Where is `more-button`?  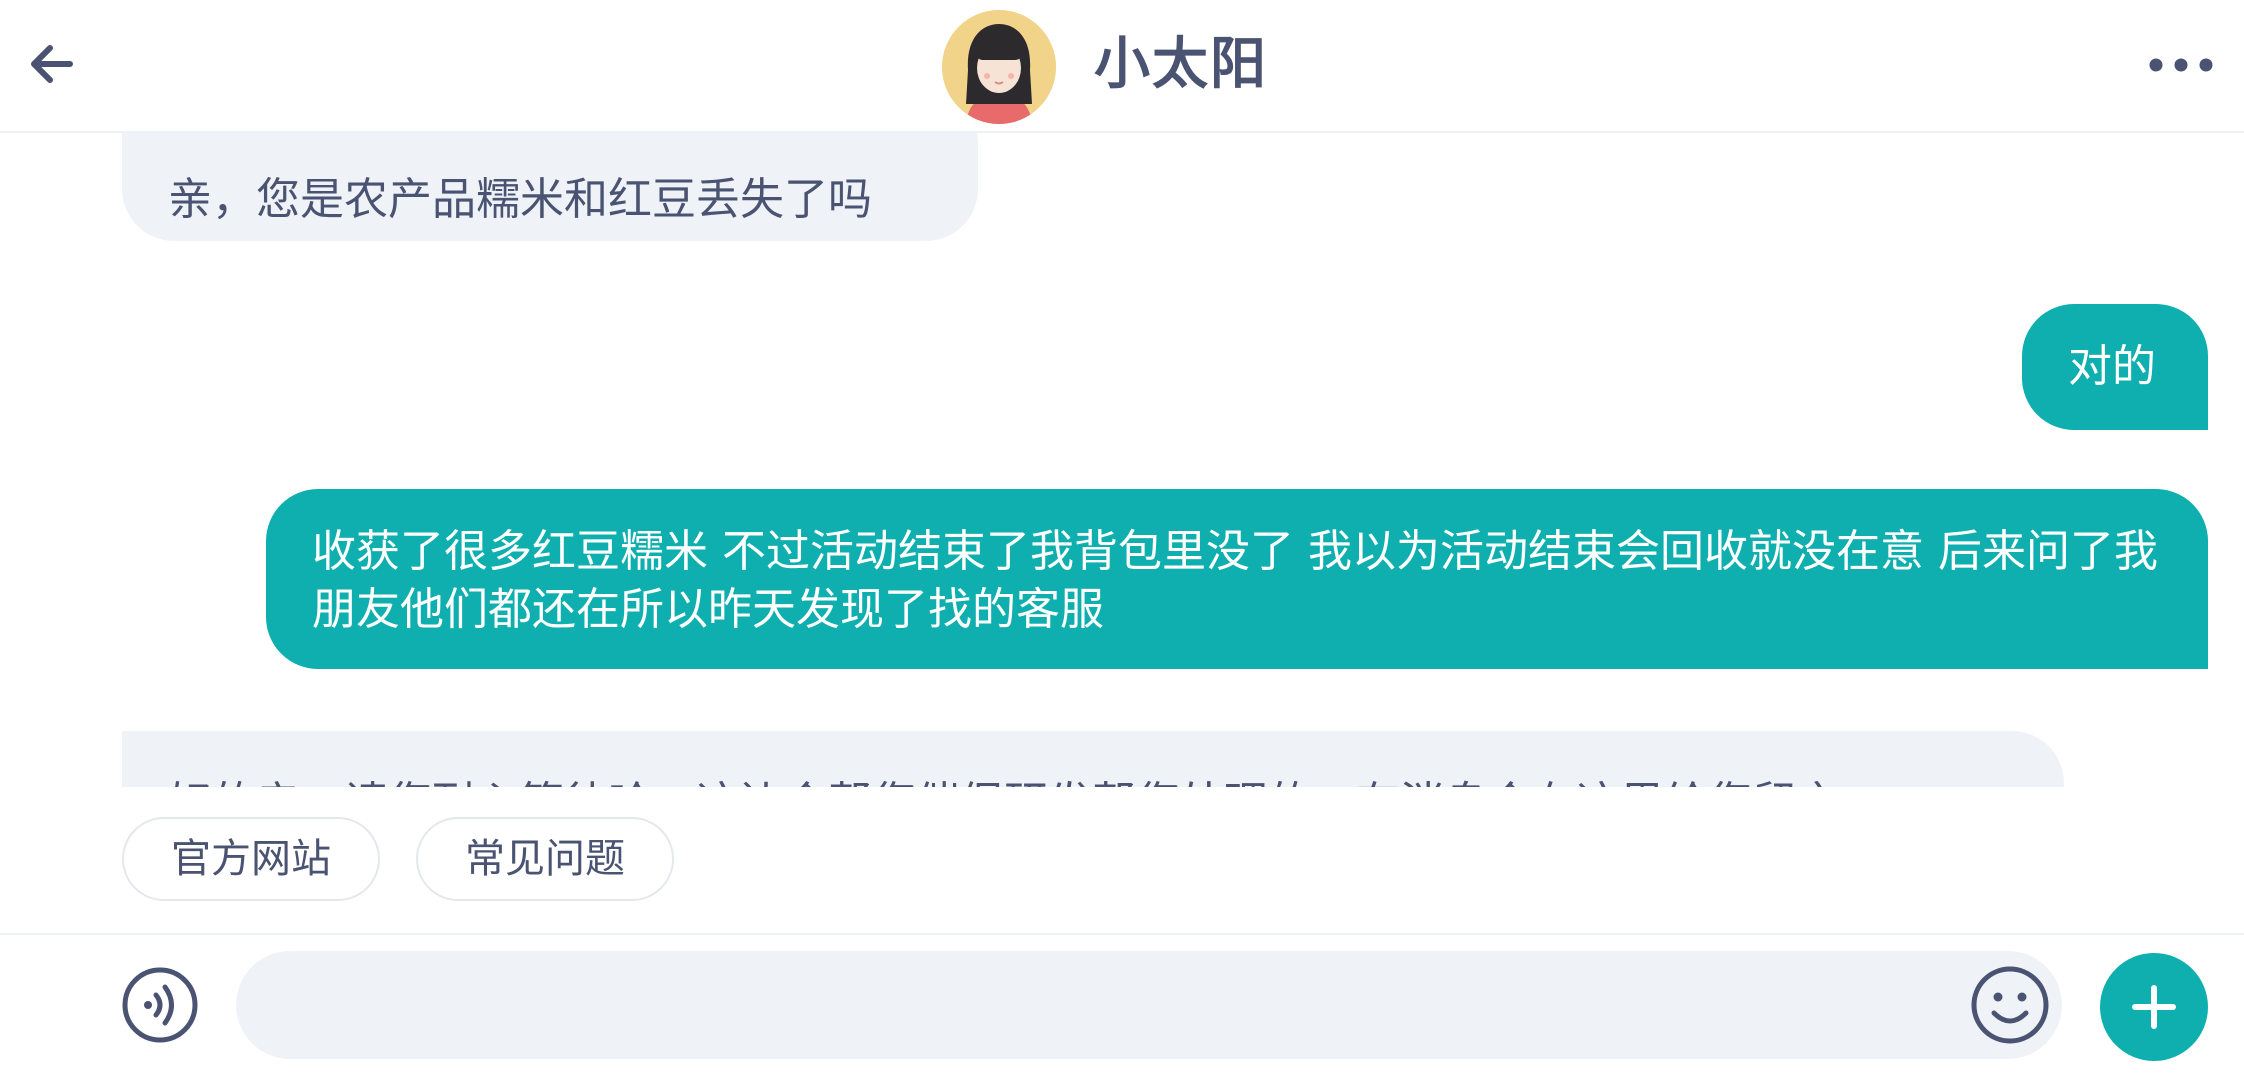 more-button is located at coordinates (2181, 65).